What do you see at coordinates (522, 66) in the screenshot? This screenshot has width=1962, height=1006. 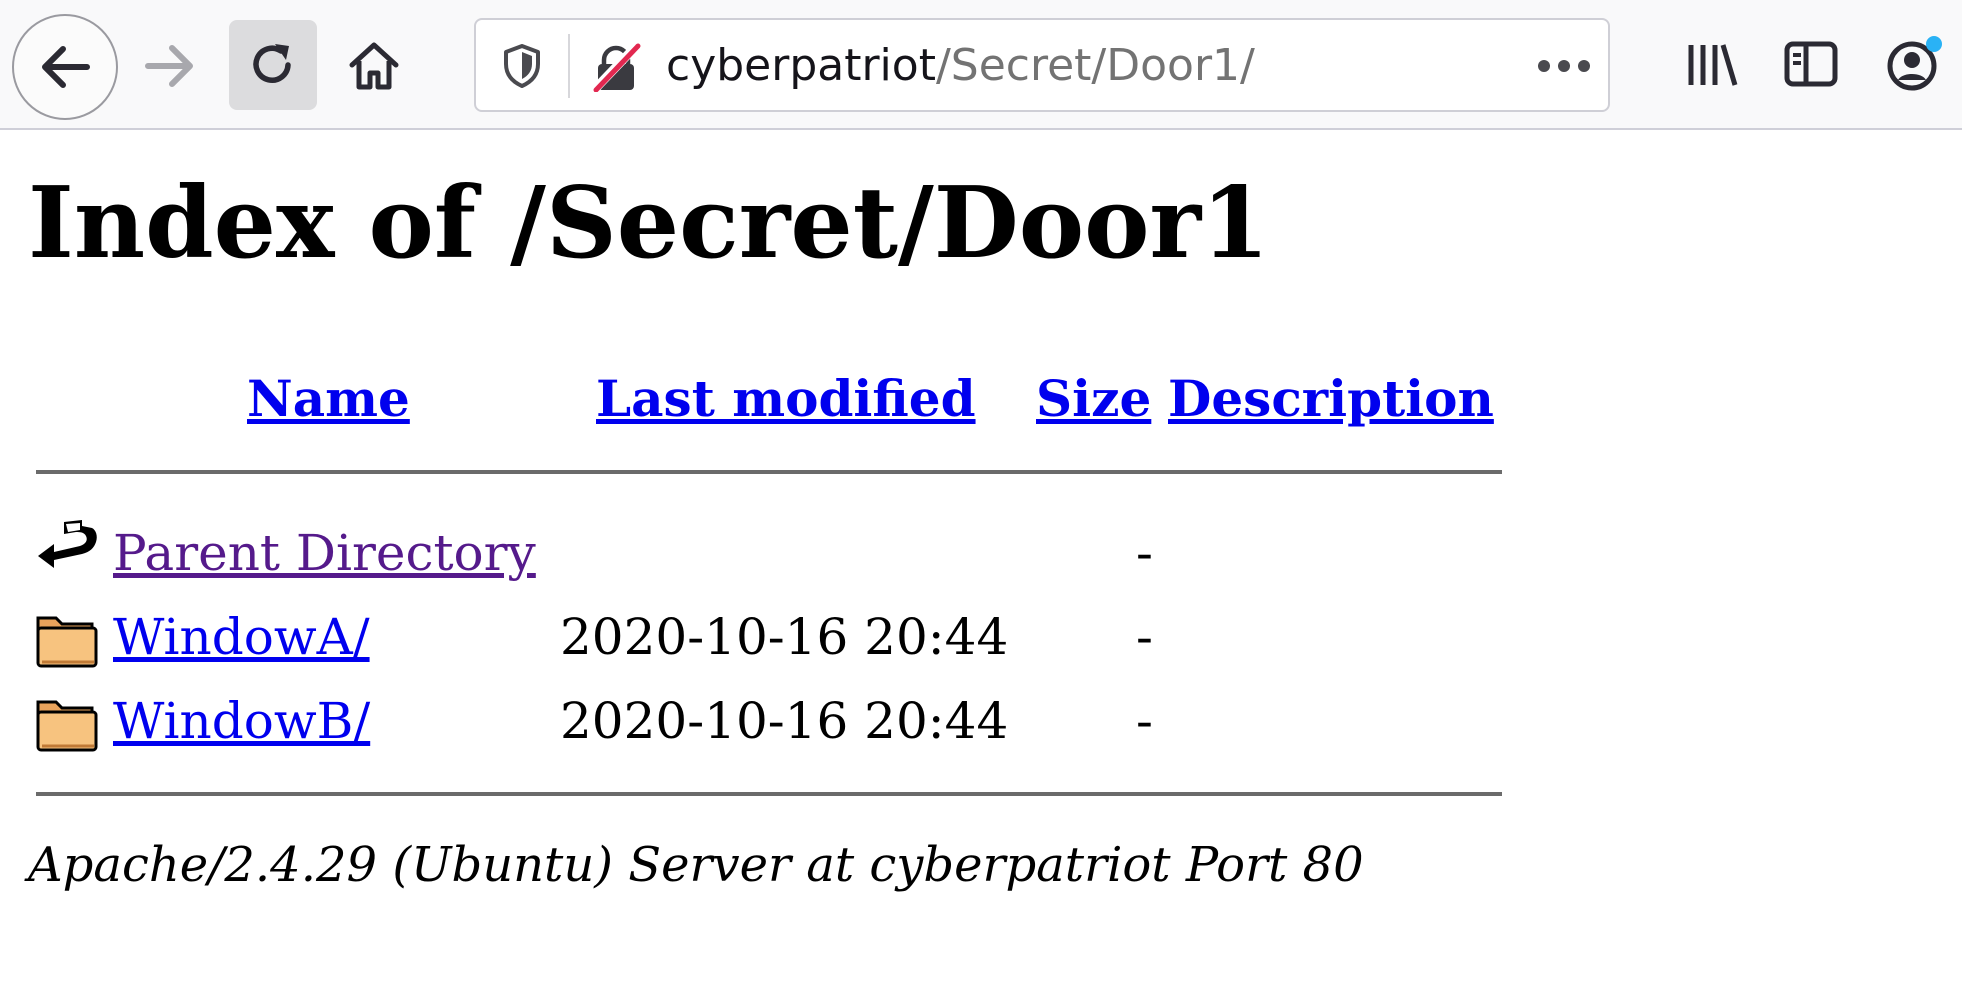 I see `tracking-protection-shield-icon` at bounding box center [522, 66].